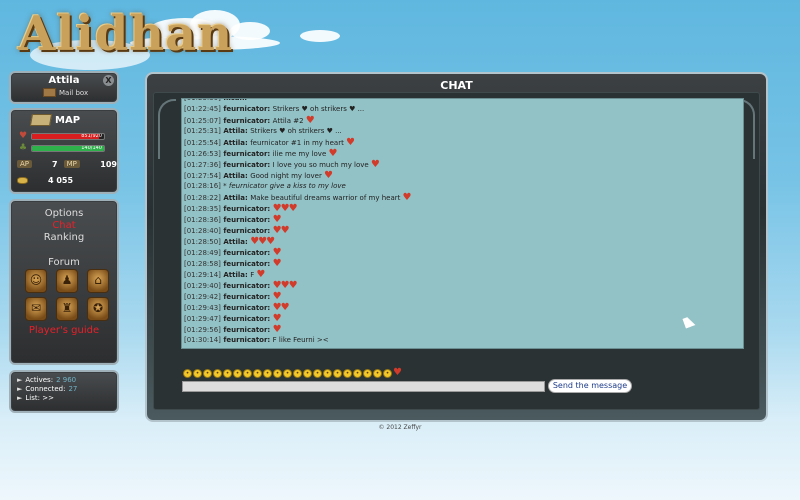 This screenshot has width=800, height=500. Describe the element at coordinates (590, 386) in the screenshot. I see `send-message-button: Send the message` at that location.